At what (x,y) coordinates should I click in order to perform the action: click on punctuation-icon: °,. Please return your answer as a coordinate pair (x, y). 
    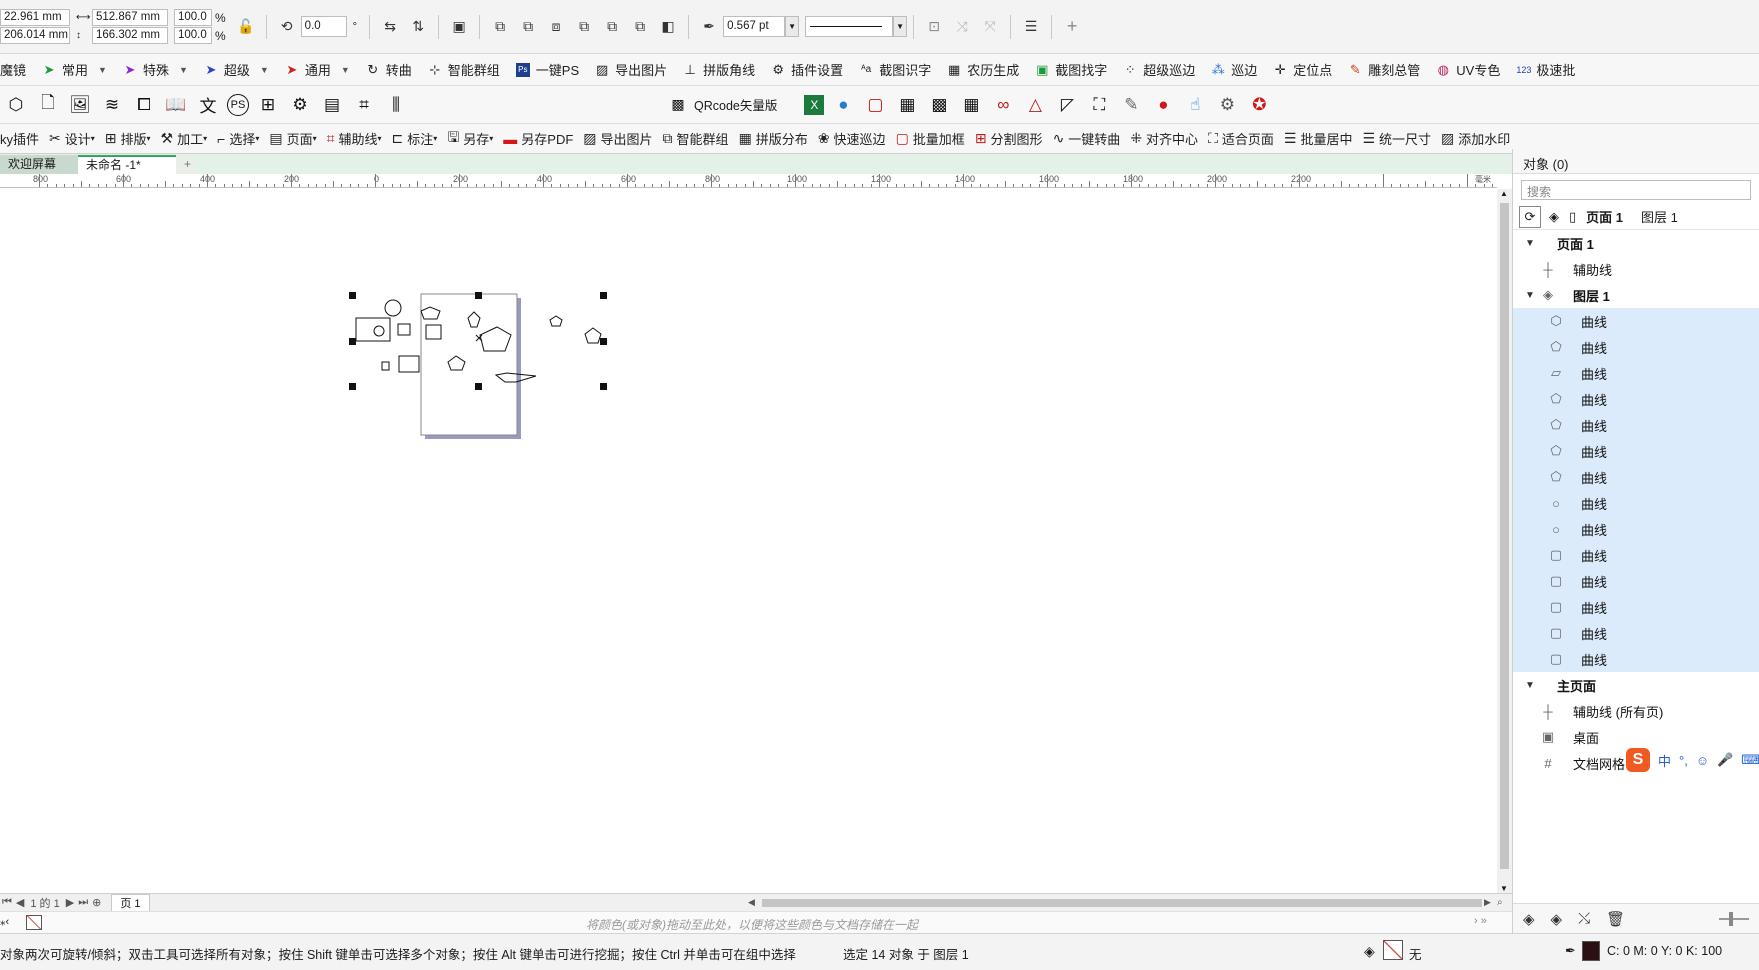
    Looking at the image, I should click on (1683, 760).